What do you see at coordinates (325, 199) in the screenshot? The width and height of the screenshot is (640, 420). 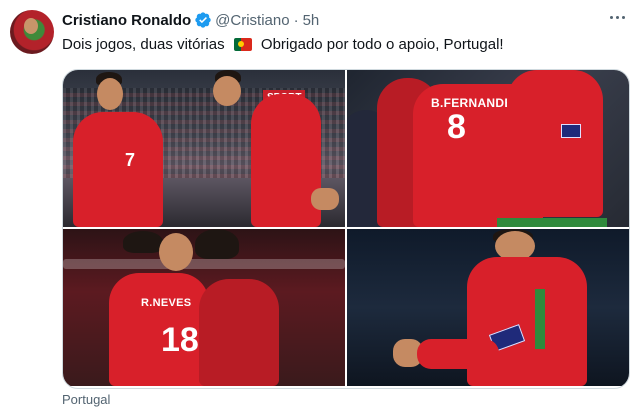 I see `player-hand` at bounding box center [325, 199].